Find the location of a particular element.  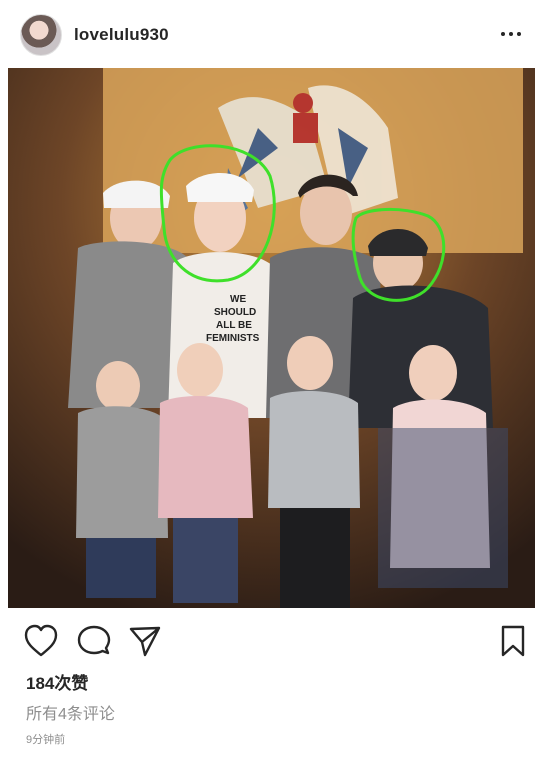

shirt-text-line-4: FEMINISTS is located at coordinates (233, 338).